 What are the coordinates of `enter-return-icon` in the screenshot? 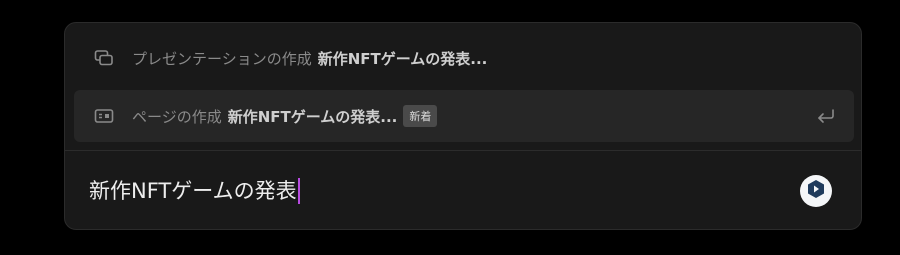 It's located at (826, 116).